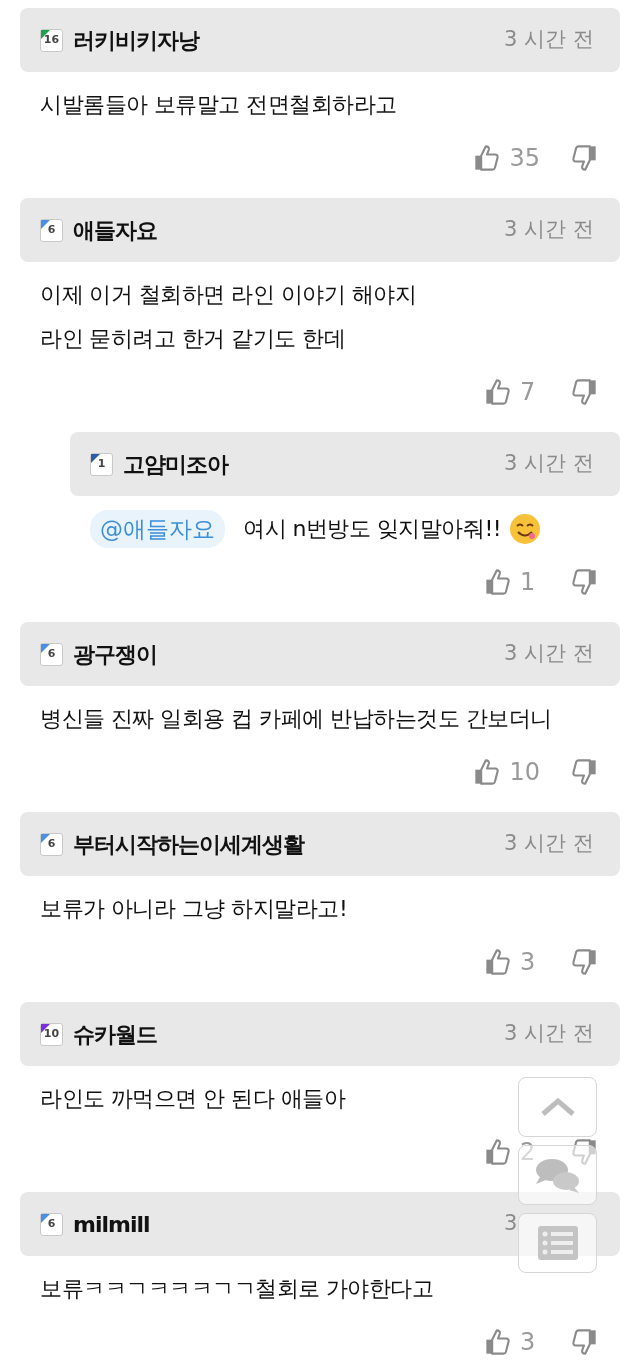 This screenshot has height=1367, width=640. Describe the element at coordinates (524, 772) in the screenshot. I see `like-count: 10` at that location.